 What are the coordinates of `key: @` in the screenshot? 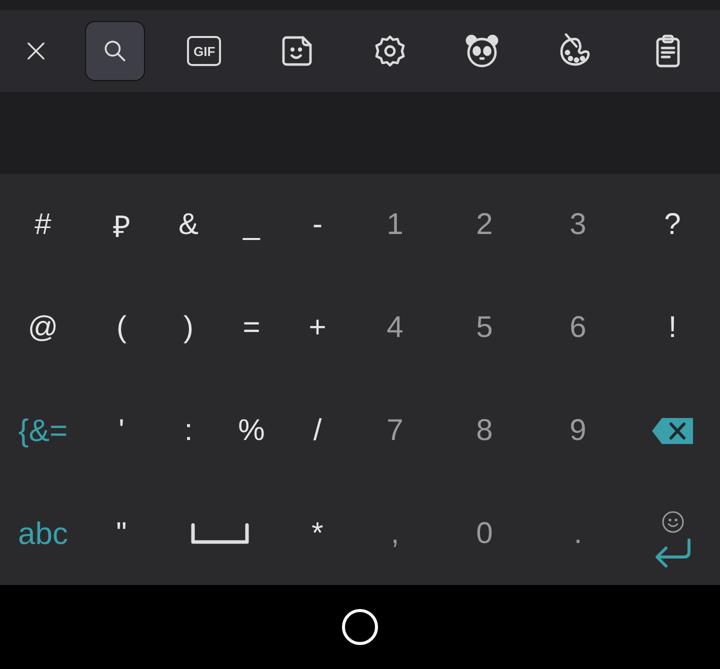 It's located at (43, 328).